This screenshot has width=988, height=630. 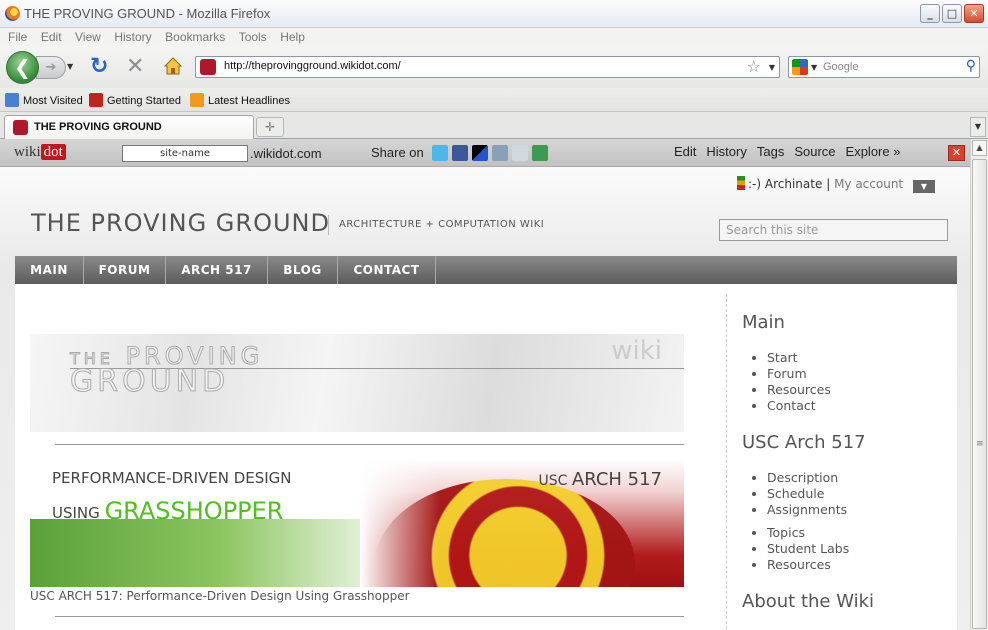 I want to click on site-name-input: site-name, so click(x=185, y=153).